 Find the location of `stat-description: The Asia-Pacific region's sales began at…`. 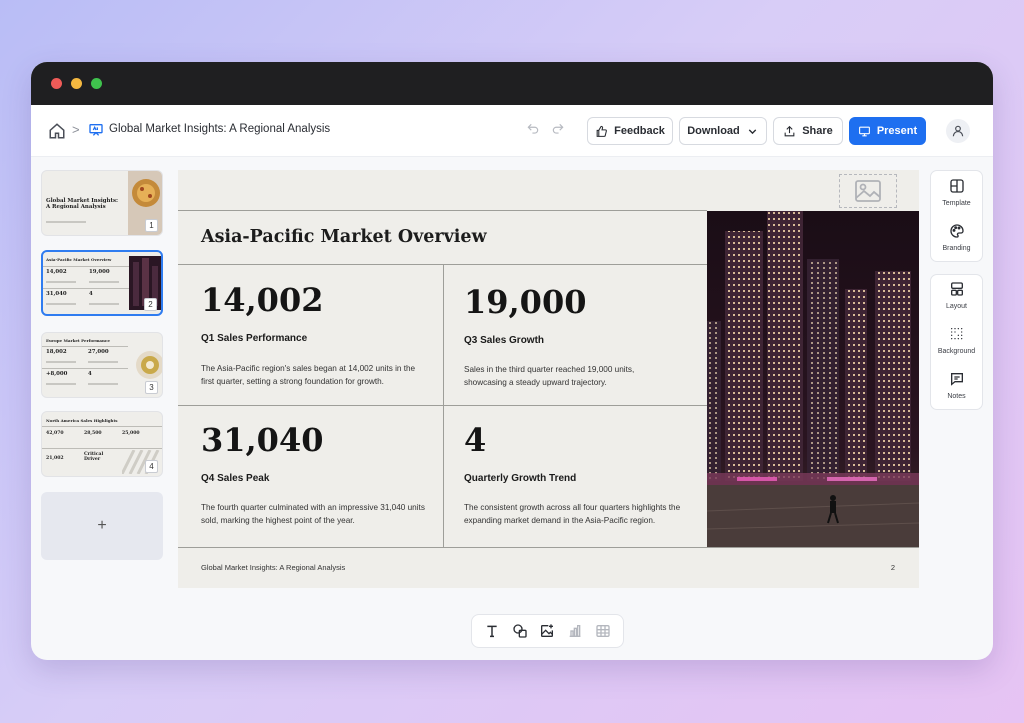

stat-description: The Asia-Pacific region's sales began at… is located at coordinates (315, 375).